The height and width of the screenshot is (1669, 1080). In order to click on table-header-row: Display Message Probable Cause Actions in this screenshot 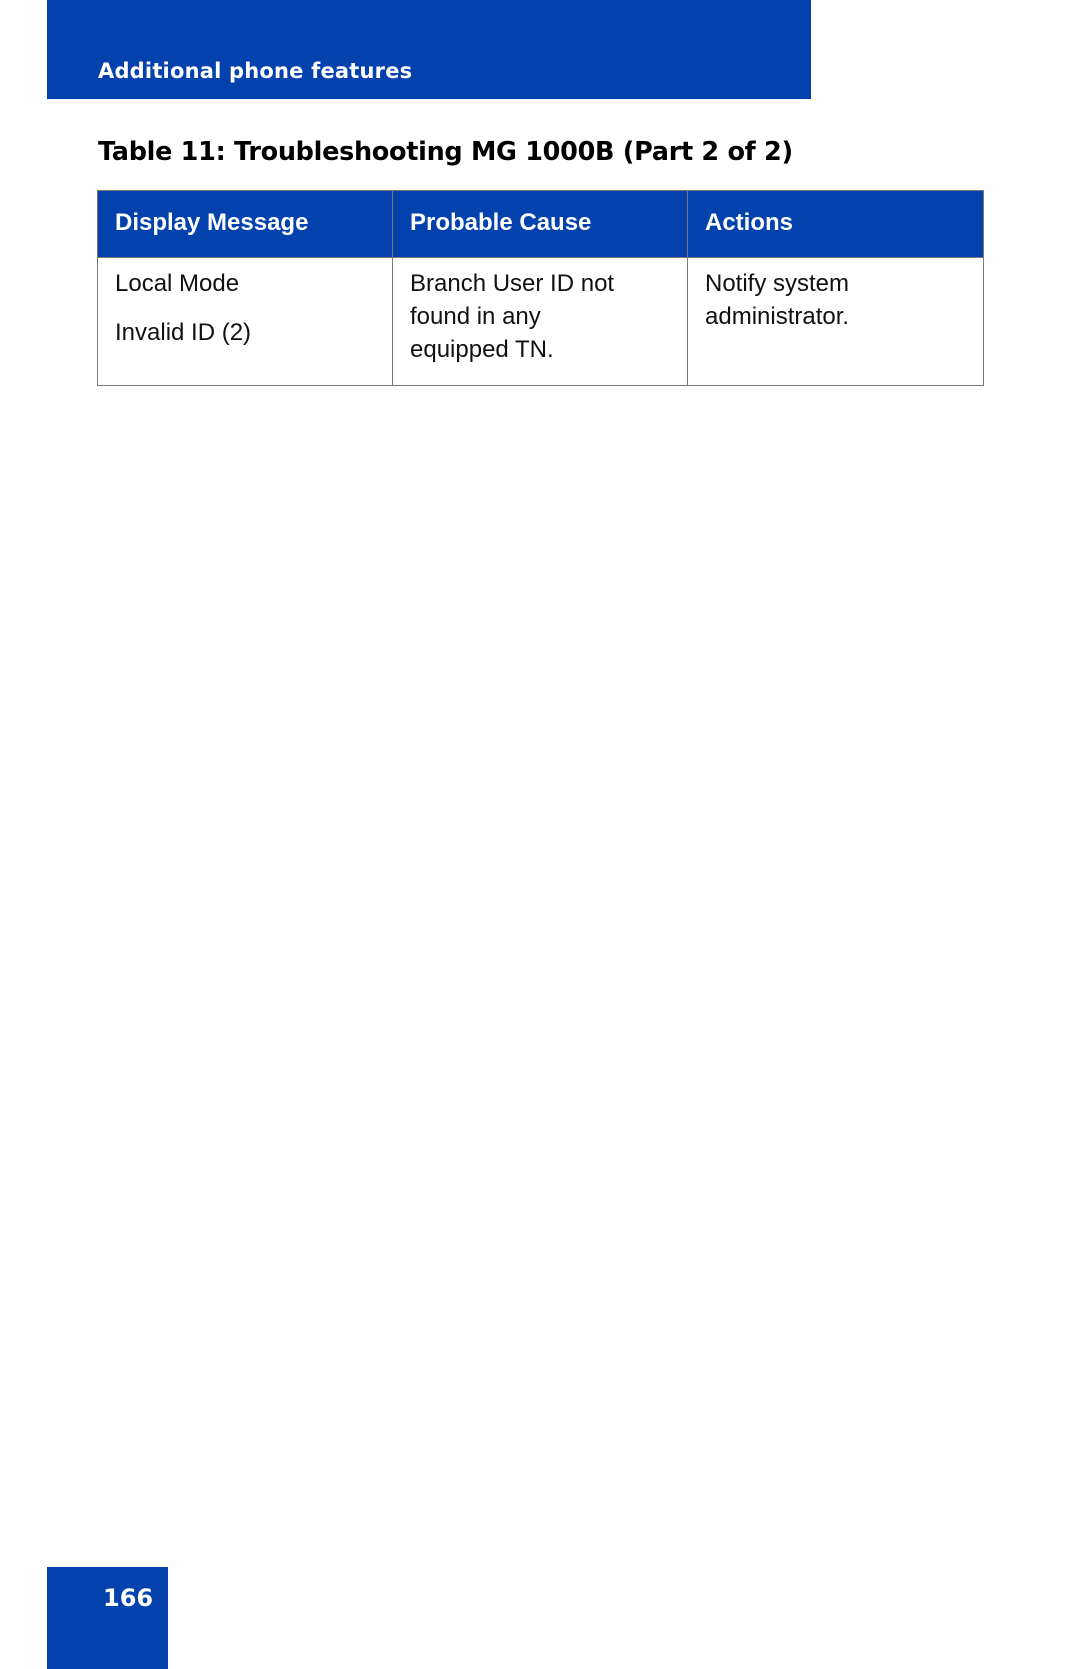, I will do `click(540, 224)`.